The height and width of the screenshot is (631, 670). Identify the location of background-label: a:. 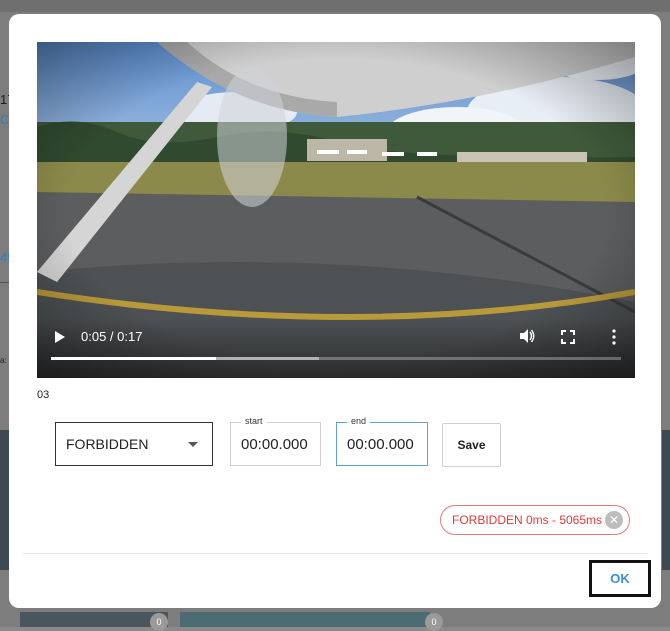
(3, 360).